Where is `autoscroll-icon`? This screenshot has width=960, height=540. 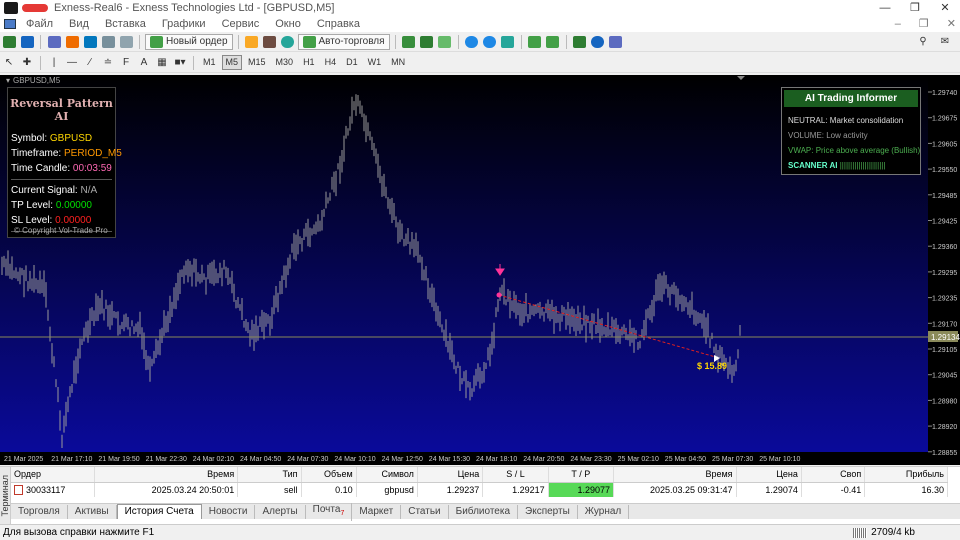 autoscroll-icon is located at coordinates (553, 42).